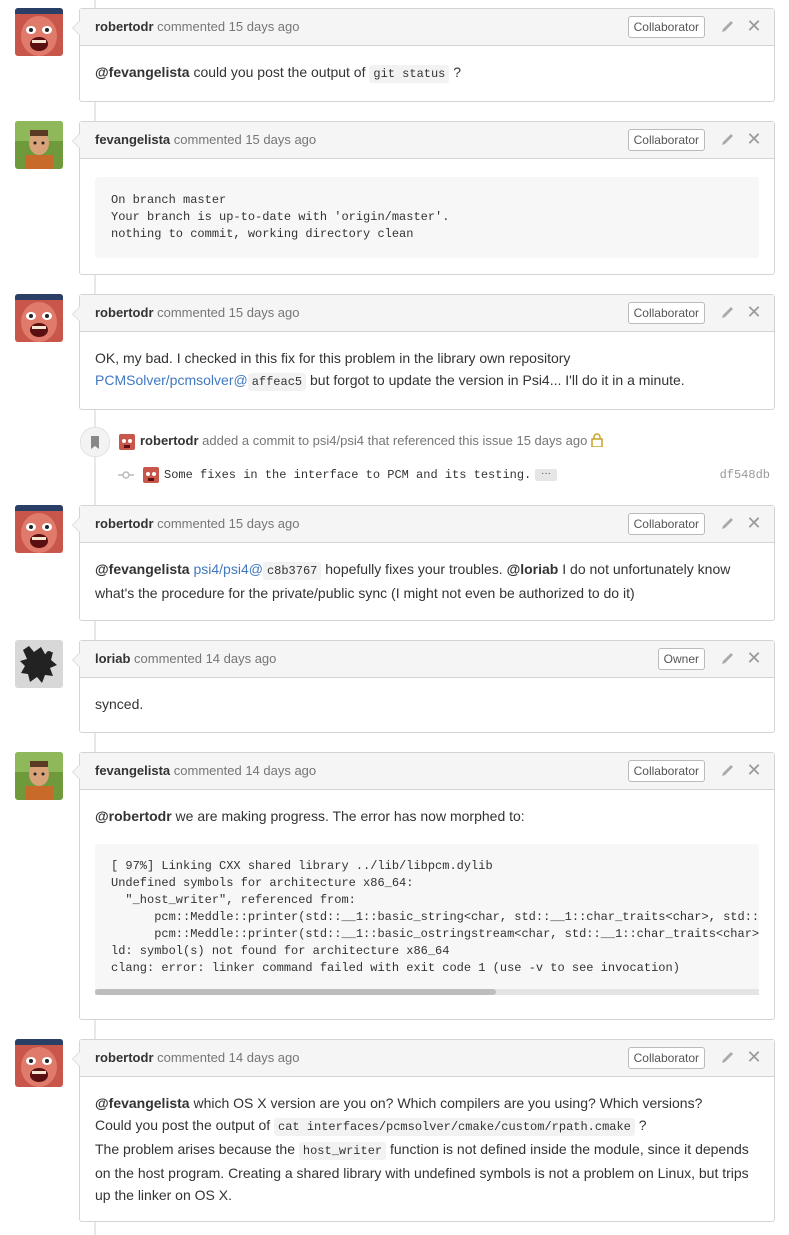 The height and width of the screenshot is (1235, 789). What do you see at coordinates (227, 569) in the screenshot?
I see `repo-link: psi4/psi4@` at bounding box center [227, 569].